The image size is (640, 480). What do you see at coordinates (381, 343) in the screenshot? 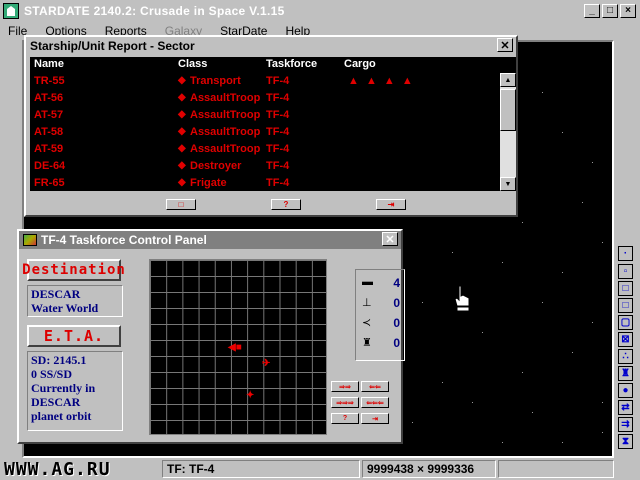
I see `count-tank: ♜ 0` at bounding box center [381, 343].